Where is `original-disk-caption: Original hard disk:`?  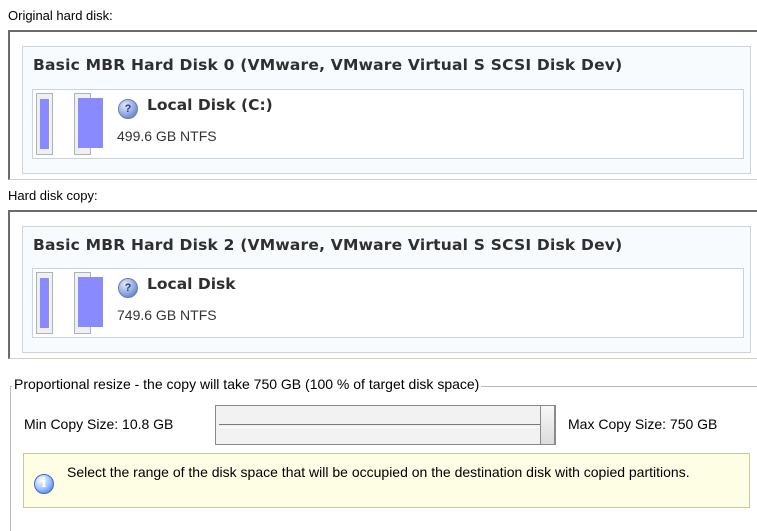
original-disk-caption: Original hard disk: is located at coordinates (60, 15).